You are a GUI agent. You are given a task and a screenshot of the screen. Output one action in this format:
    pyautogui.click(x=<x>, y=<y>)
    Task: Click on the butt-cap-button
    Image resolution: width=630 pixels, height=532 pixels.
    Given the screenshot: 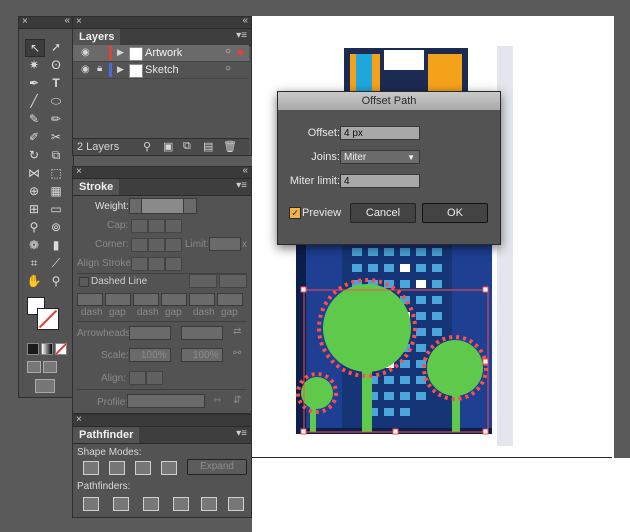 What is the action you would take?
    pyautogui.click(x=139, y=226)
    